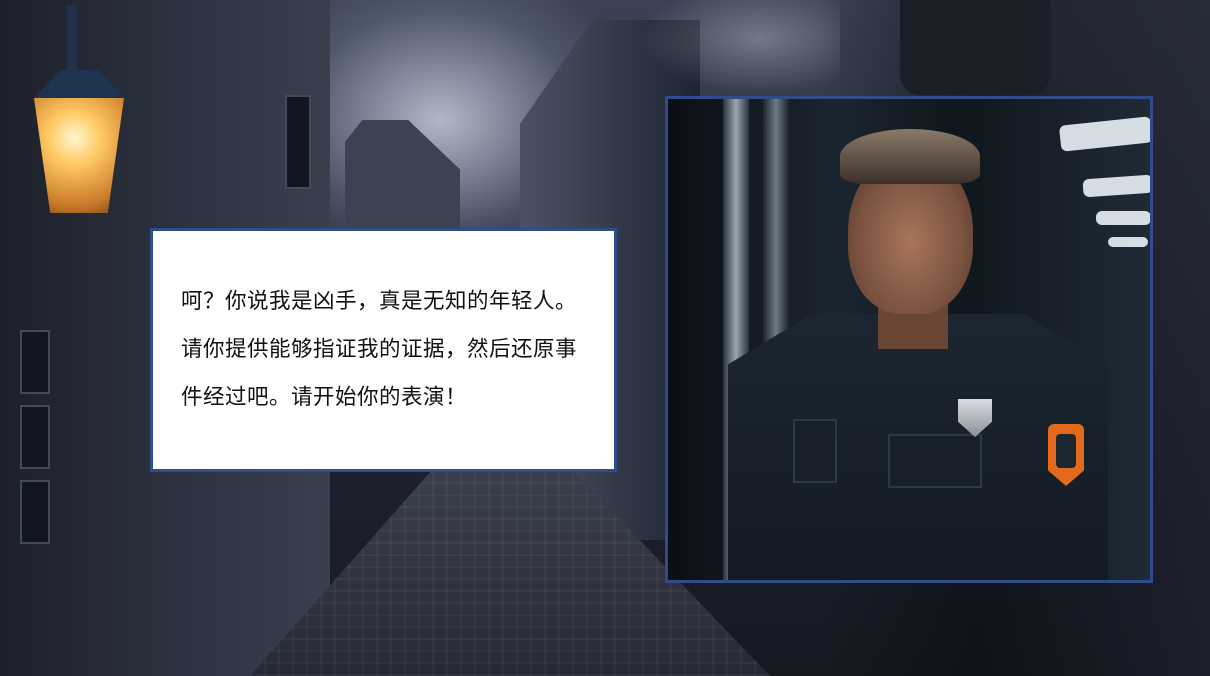 This screenshot has height=676, width=1210. Describe the element at coordinates (910, 156) in the screenshot. I see `officer-hair` at that location.